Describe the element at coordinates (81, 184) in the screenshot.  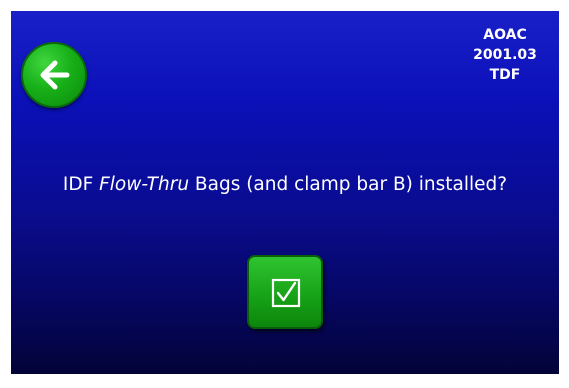
I see `question-prefix: IDF` at that location.